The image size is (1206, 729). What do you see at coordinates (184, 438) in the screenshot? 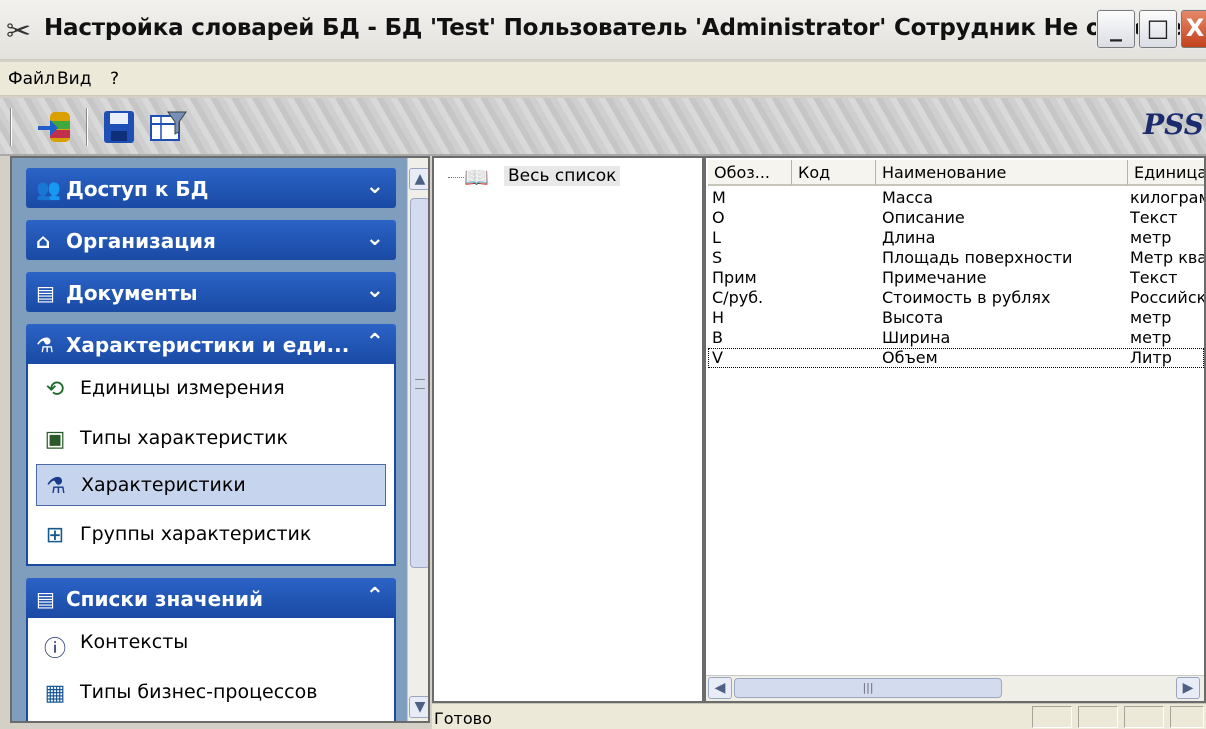
I see `nav-item-label: Типы характеристик` at bounding box center [184, 438].